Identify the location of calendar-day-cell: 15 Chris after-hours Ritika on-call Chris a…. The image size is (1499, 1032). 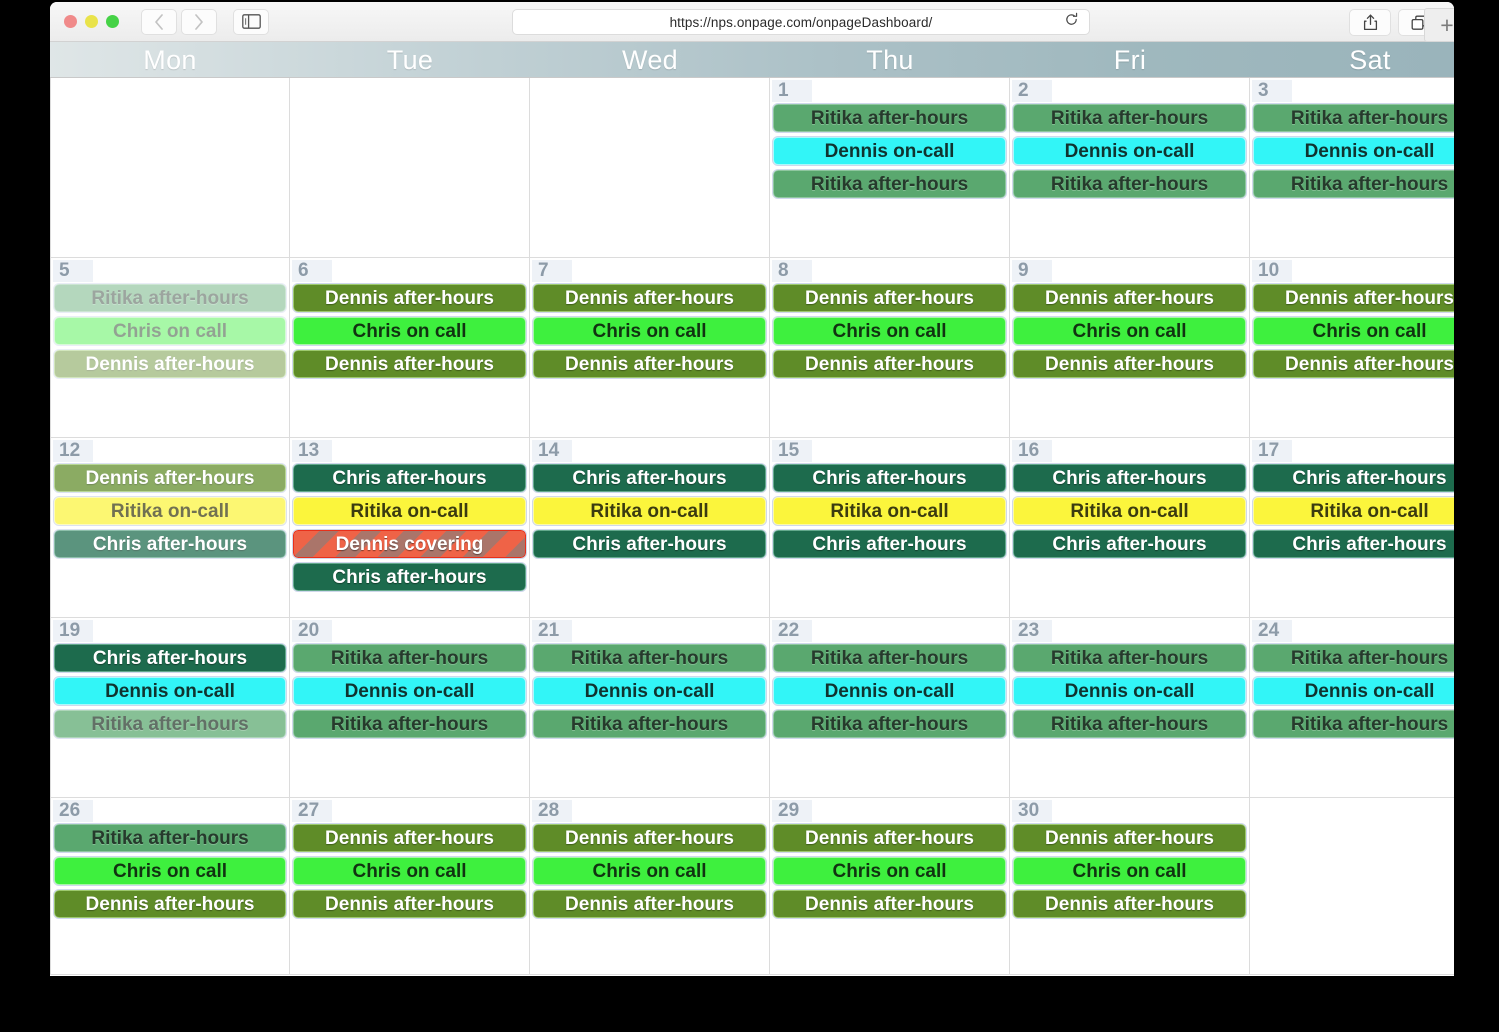
(890, 527).